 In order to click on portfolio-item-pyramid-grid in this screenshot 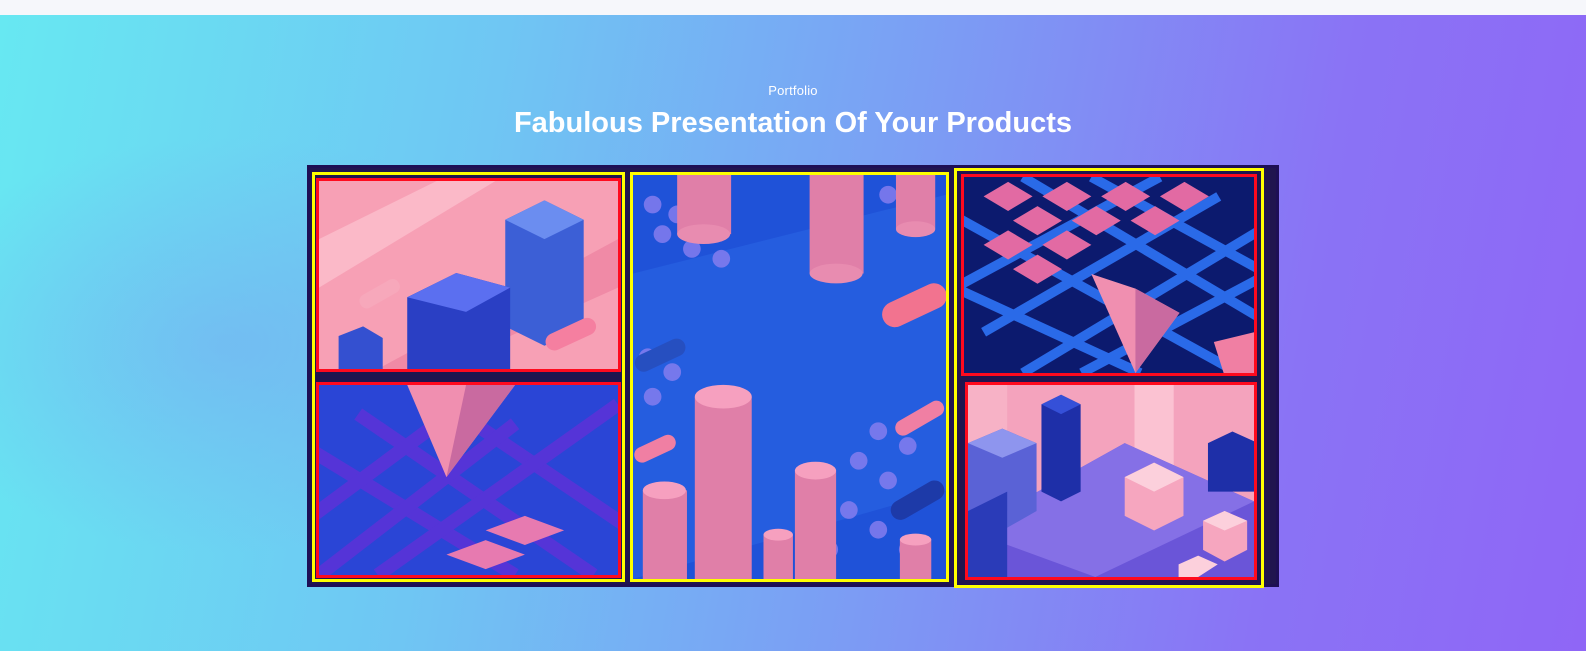, I will do `click(468, 480)`.